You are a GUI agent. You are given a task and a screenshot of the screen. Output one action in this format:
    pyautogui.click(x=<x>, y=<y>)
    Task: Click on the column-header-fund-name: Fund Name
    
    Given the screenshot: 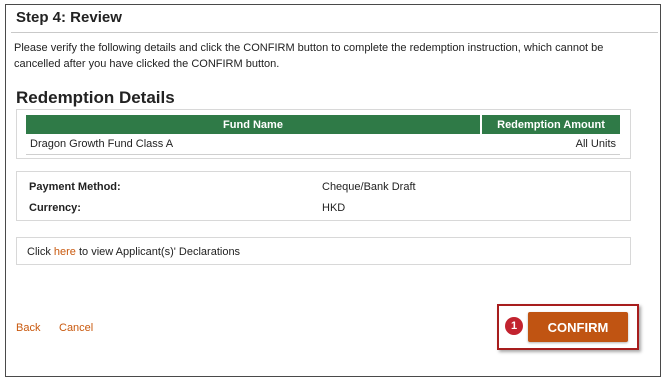 What is the action you would take?
    pyautogui.click(x=254, y=124)
    